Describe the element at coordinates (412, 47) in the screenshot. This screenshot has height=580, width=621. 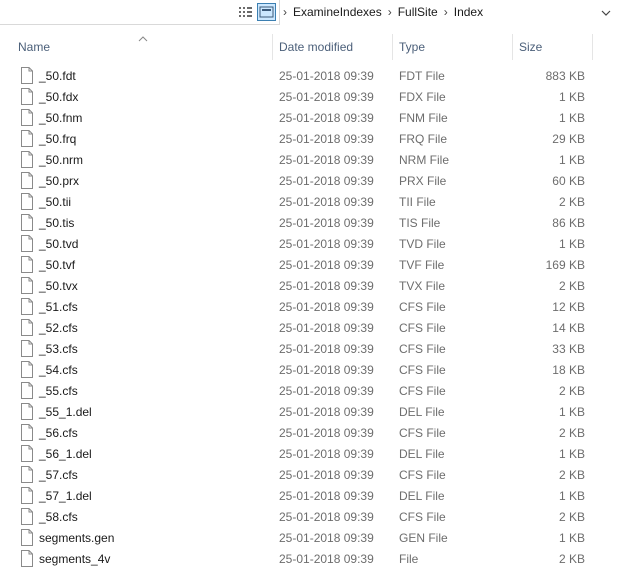
I see `column-header-type: Type` at that location.